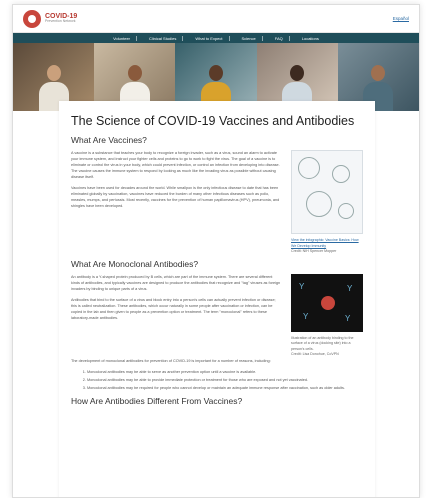 The image size is (435, 498). Describe the element at coordinates (401, 18) in the screenshot. I see `language-link: Español` at that location.